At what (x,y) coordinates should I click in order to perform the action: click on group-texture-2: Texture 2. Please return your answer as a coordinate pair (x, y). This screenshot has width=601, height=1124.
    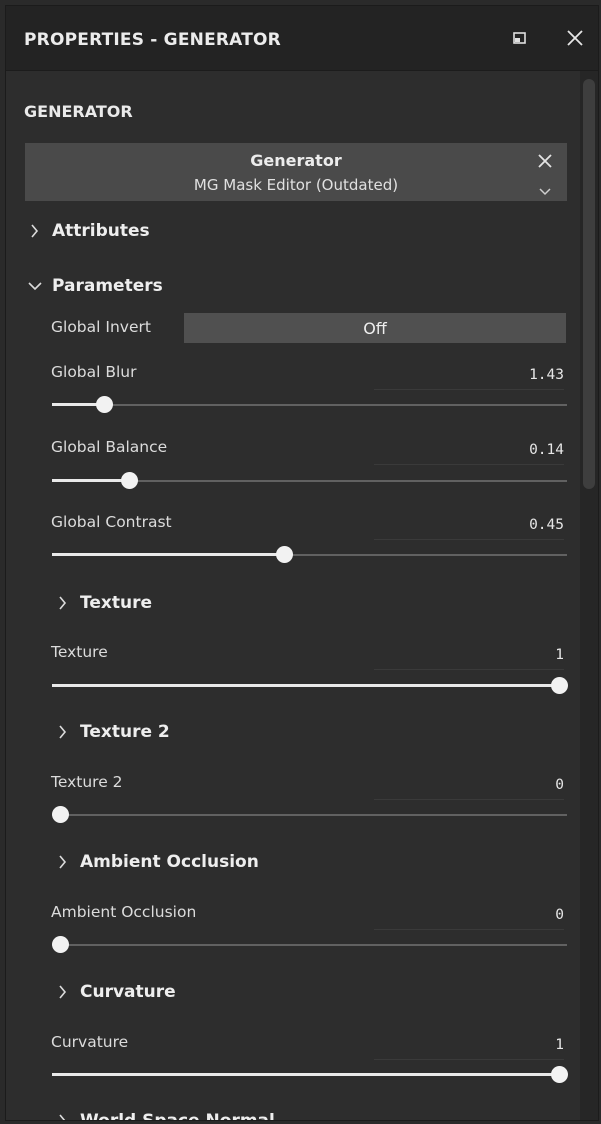
    Looking at the image, I should click on (112, 732).